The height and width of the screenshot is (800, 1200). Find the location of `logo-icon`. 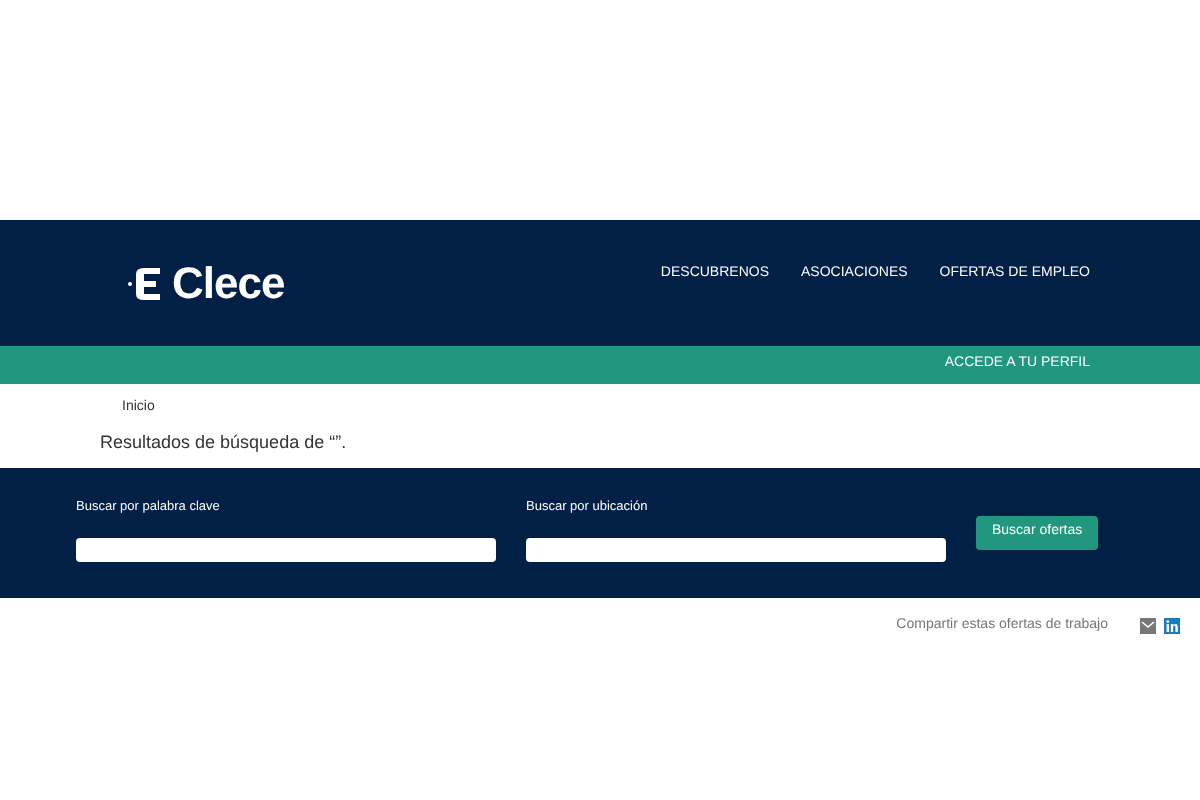

logo-icon is located at coordinates (146, 283).